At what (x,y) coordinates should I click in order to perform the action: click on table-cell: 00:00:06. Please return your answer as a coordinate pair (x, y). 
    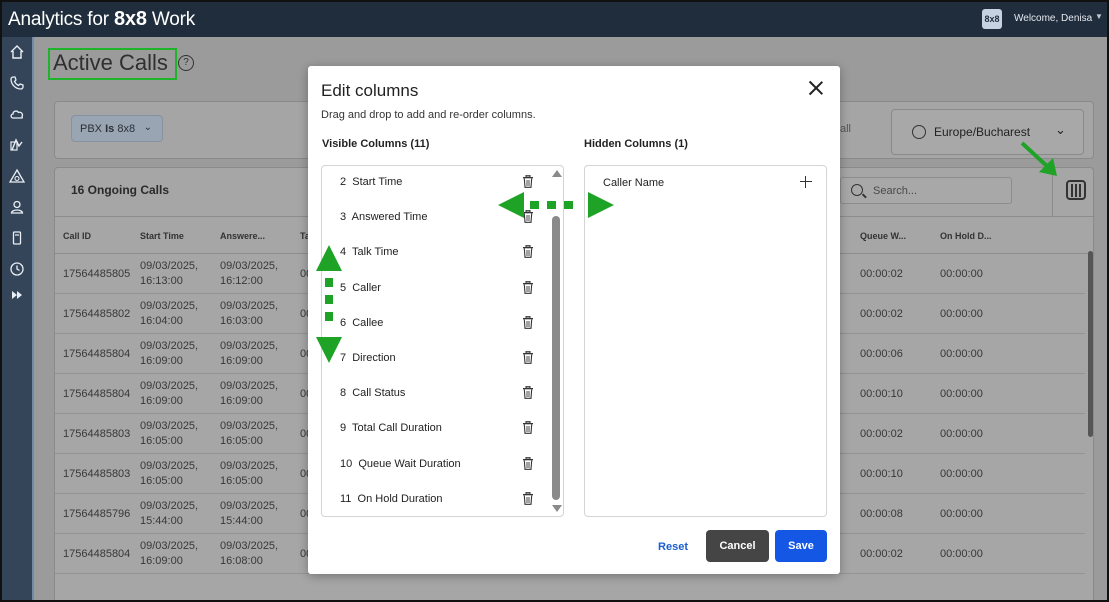
    Looking at the image, I should click on (881, 354).